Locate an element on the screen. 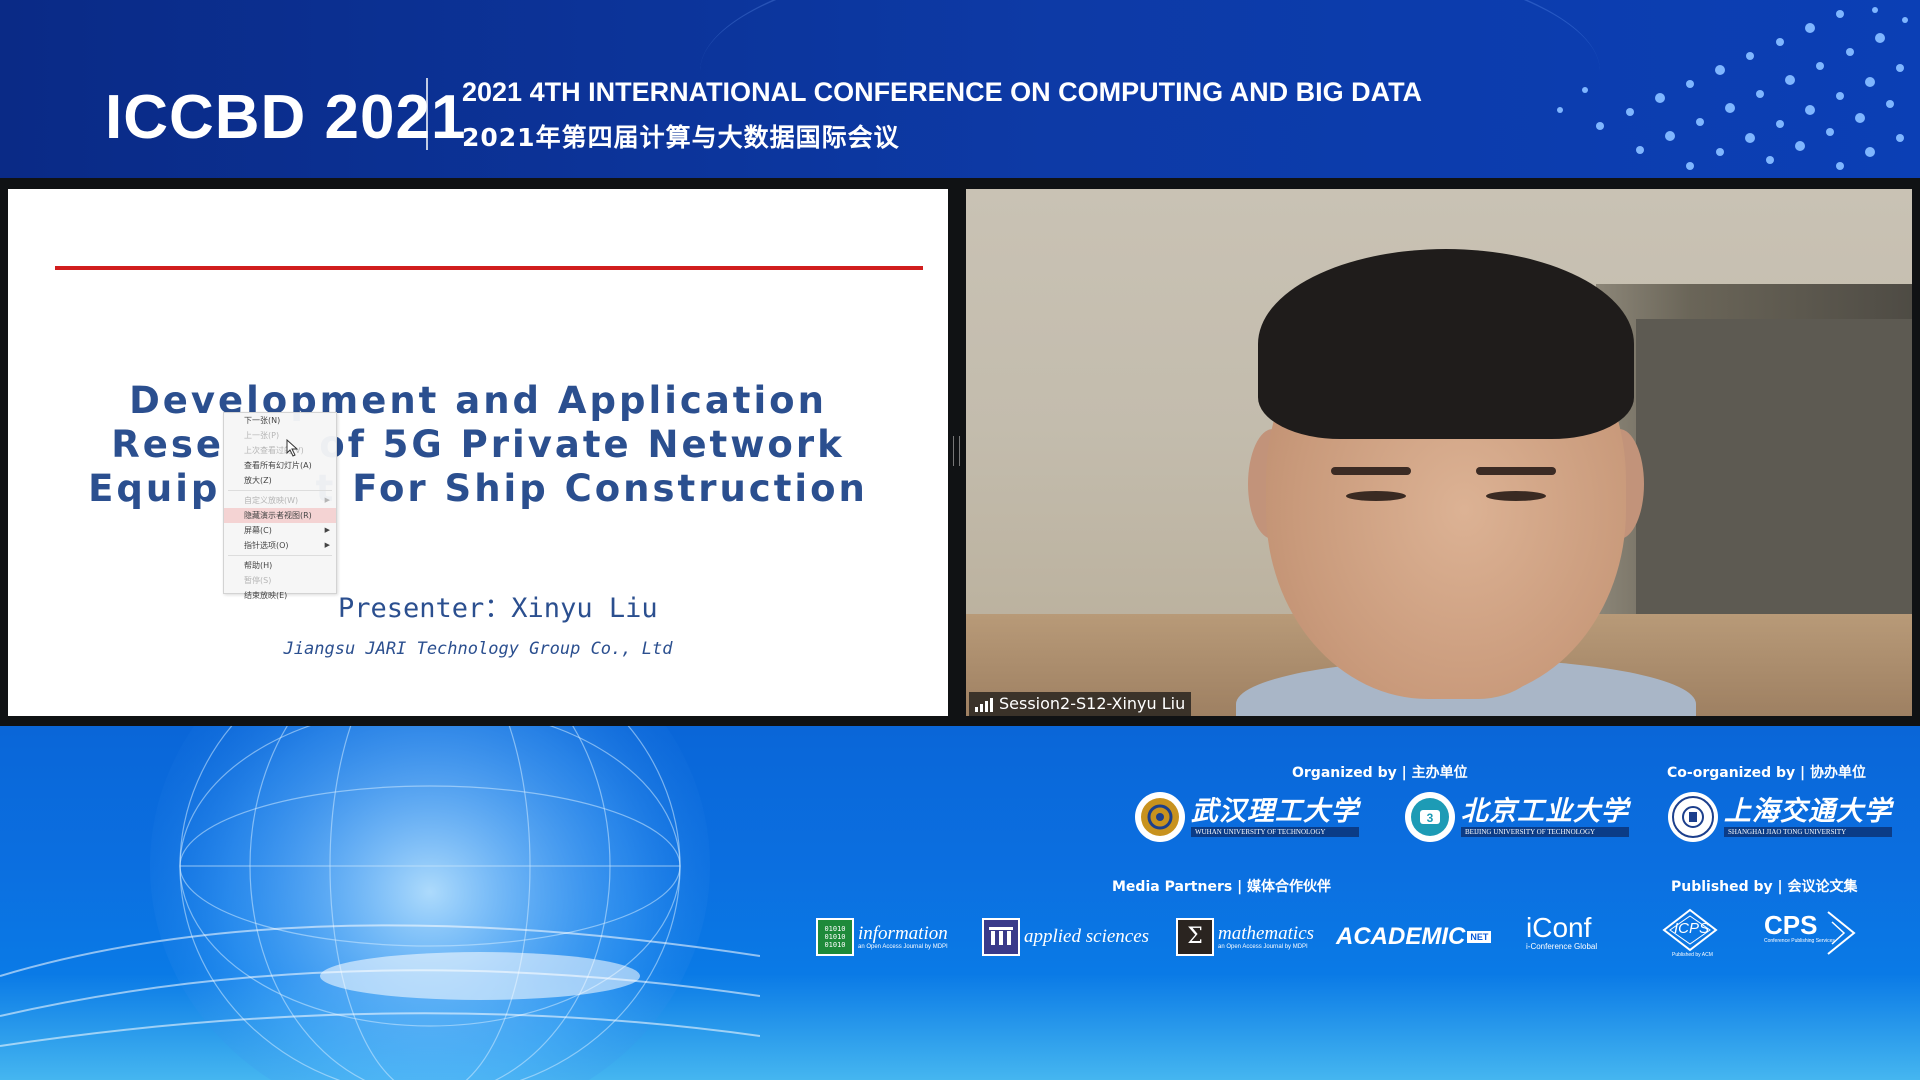 This screenshot has width=1920, height=1080. publisher-icps: ICPS Published by ACM is located at coordinates (1690, 936).